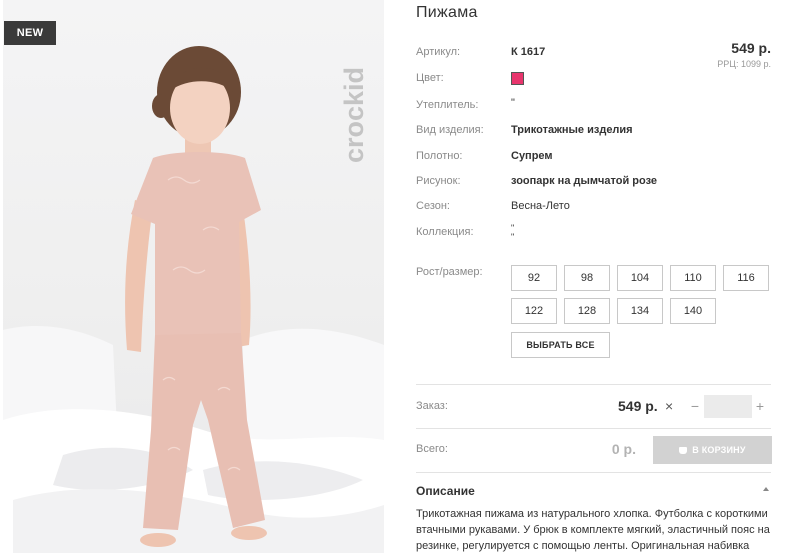 The image size is (800, 553). Describe the element at coordinates (432, 406) in the screenshot. I see `order-label: Заказ:` at that location.